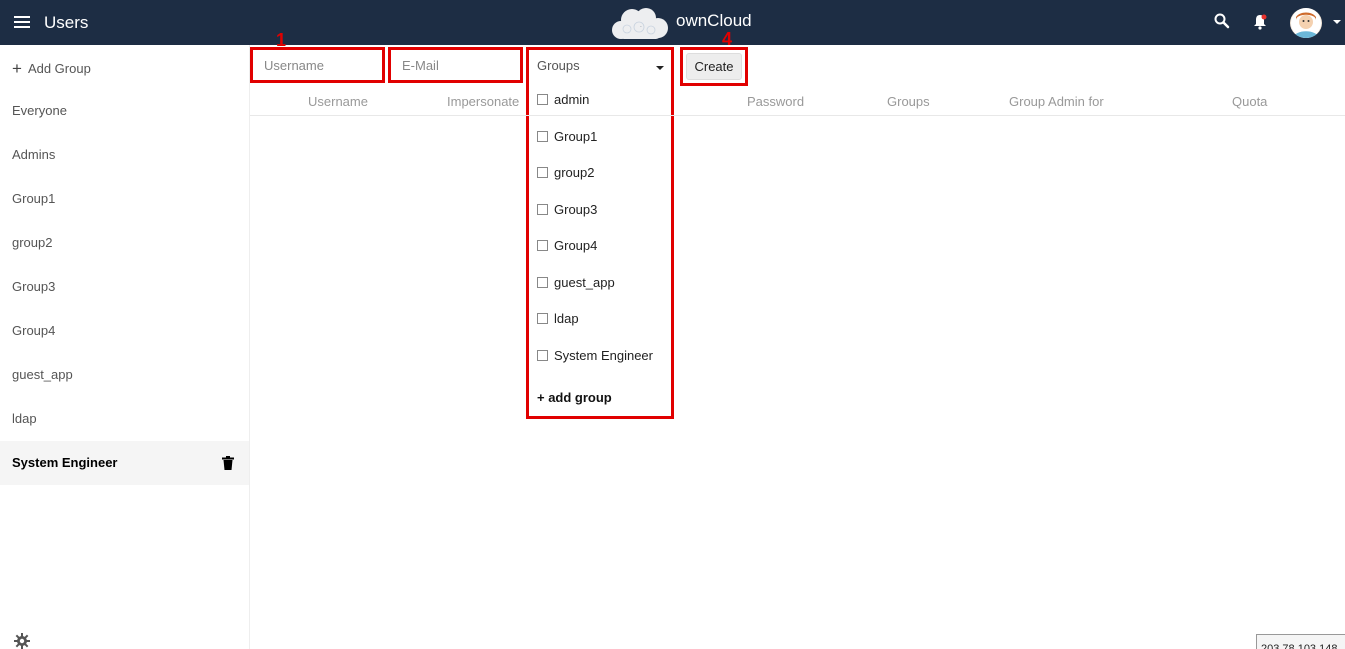 The width and height of the screenshot is (1345, 649). What do you see at coordinates (1056, 101) in the screenshot?
I see `column-header-group-admin-for: Group Admin for` at bounding box center [1056, 101].